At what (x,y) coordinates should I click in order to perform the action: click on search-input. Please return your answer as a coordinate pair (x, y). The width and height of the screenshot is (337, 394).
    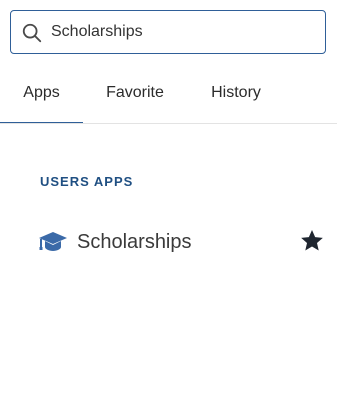
    Looking at the image, I should click on (181, 32).